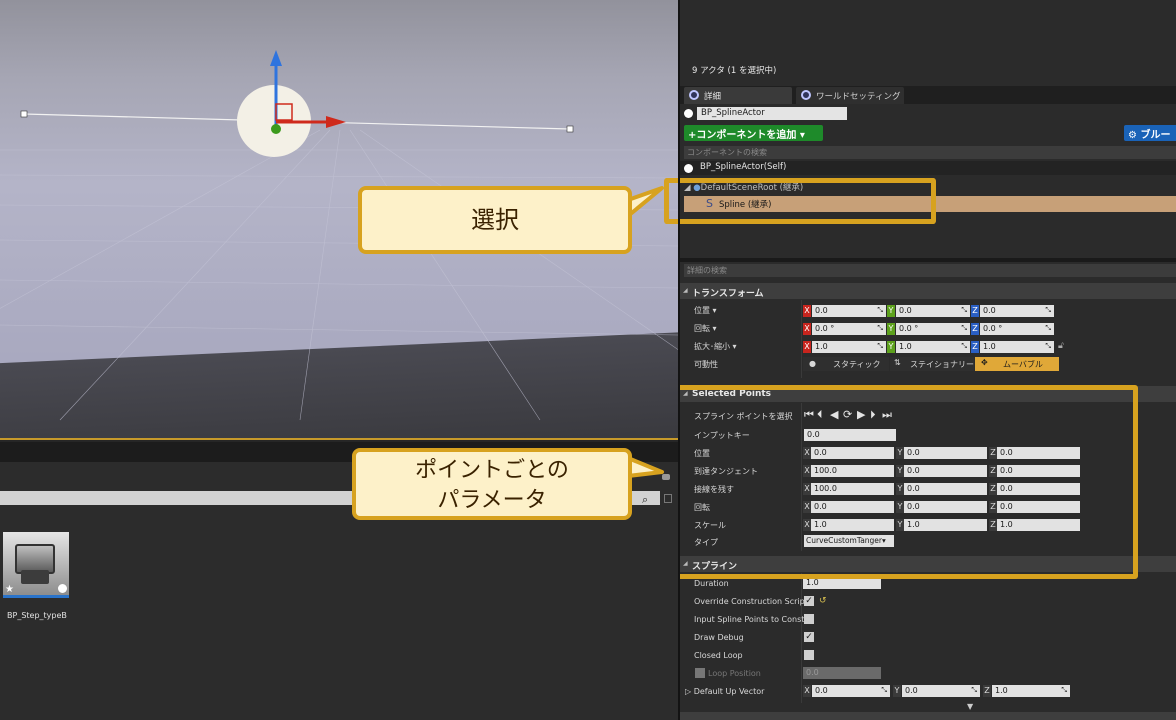  I want to click on movable-label: ムーバブル, so click(1023, 364).